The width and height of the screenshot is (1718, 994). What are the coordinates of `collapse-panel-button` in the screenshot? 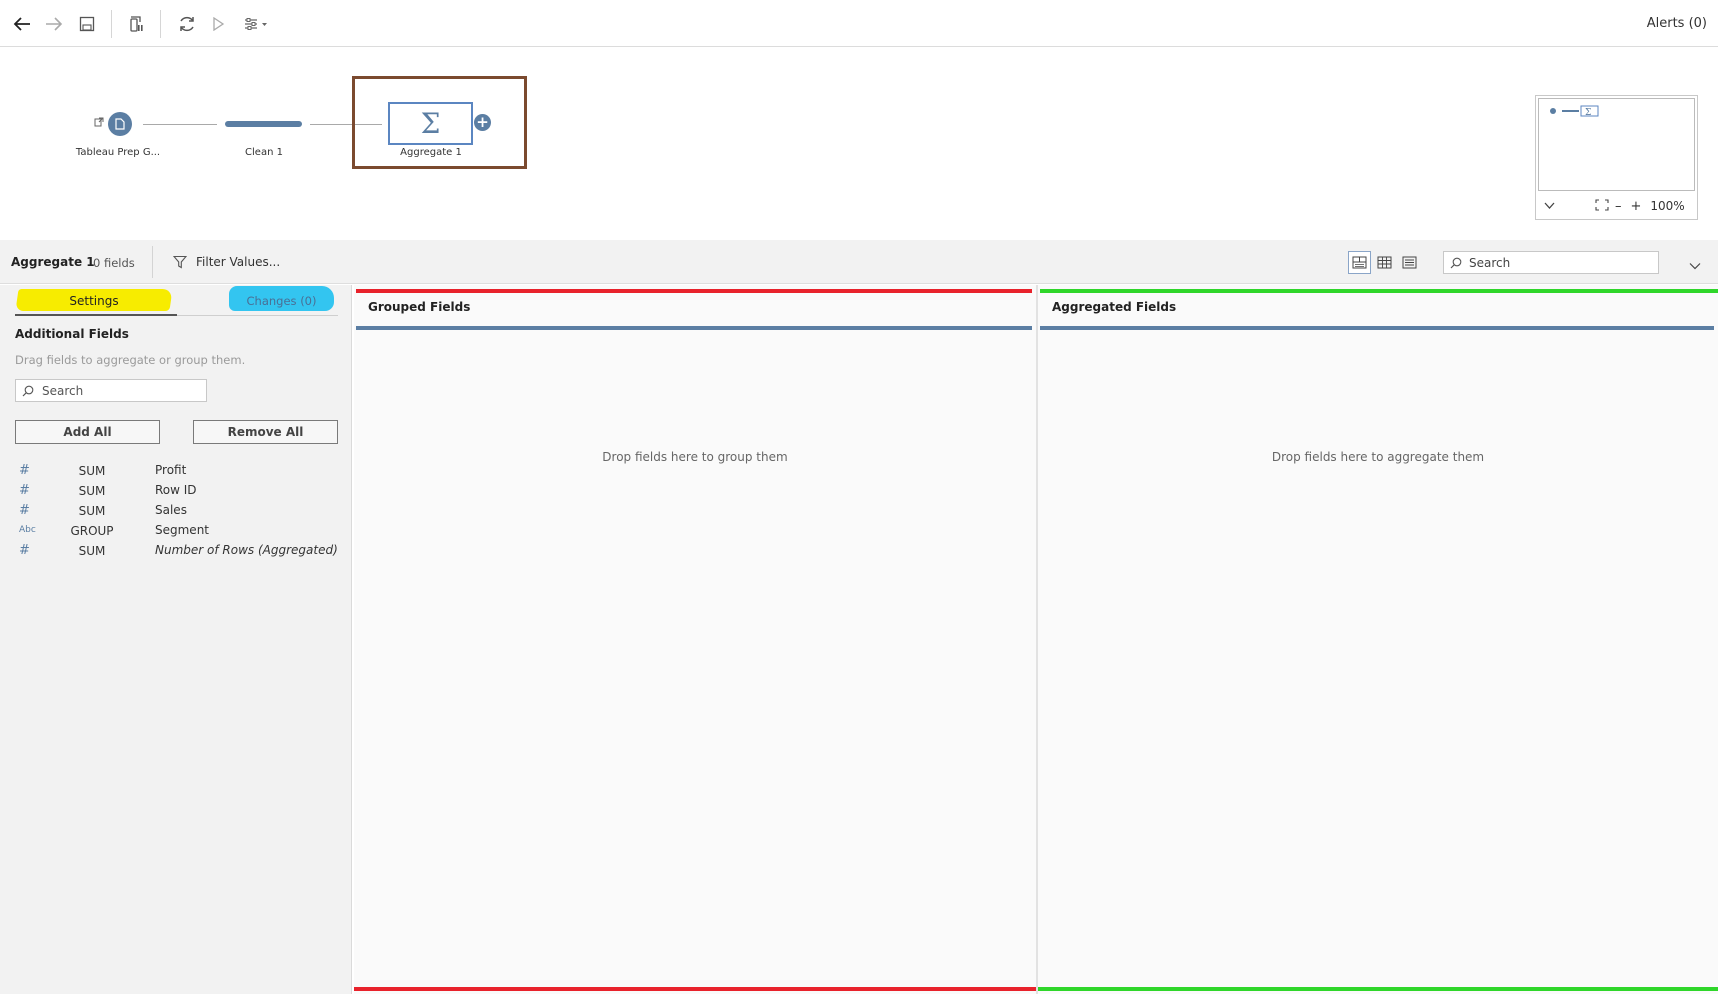 It's located at (1695, 264).